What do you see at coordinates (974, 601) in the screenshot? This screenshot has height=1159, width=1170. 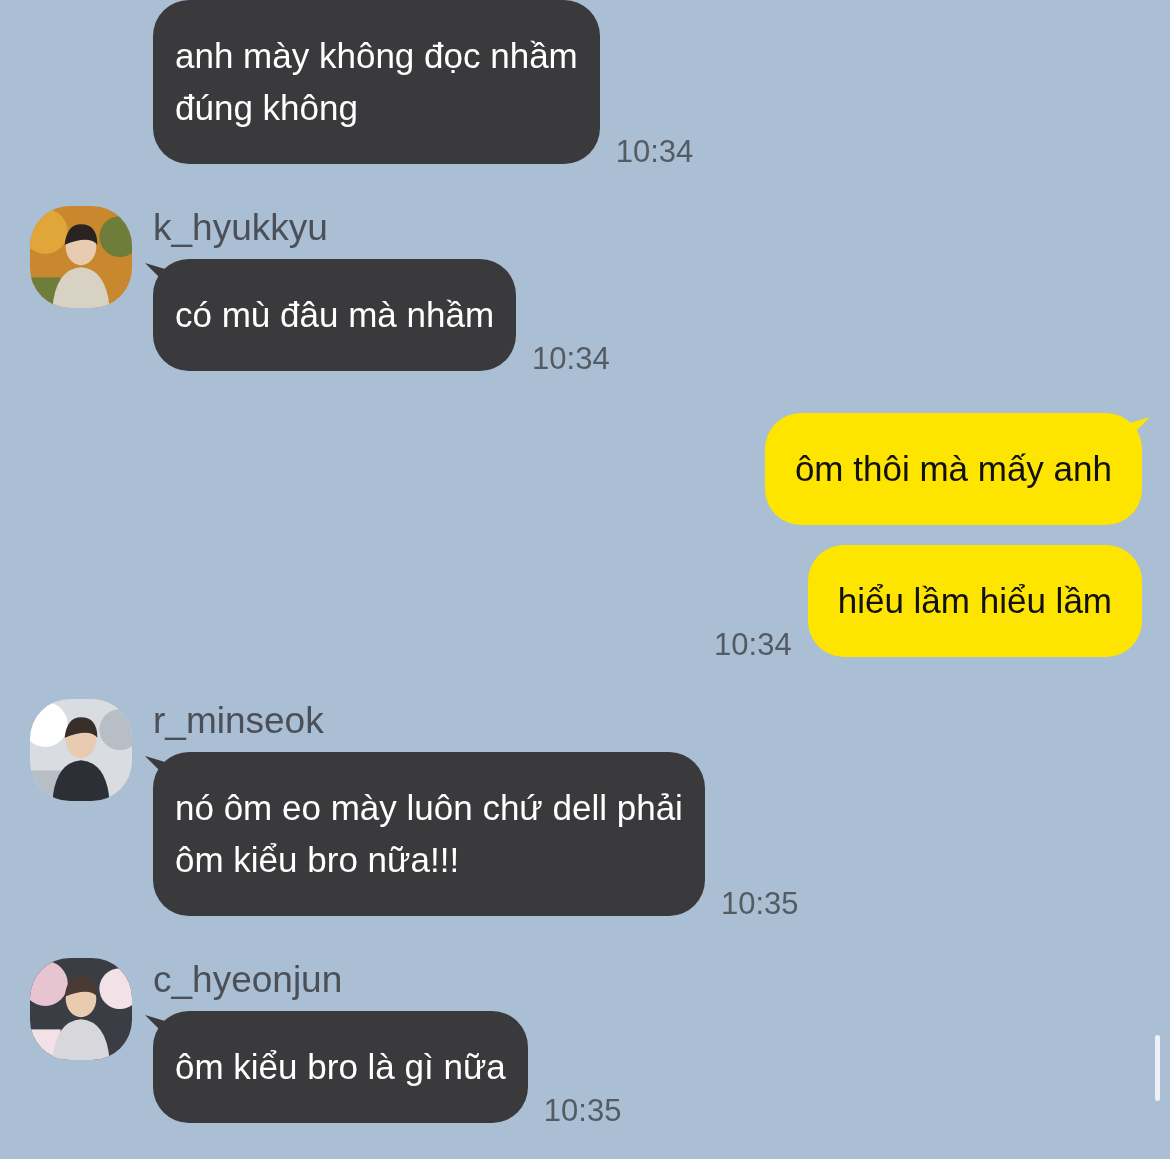 I see `message-bubble: hiểu lầm hiểu lầm` at bounding box center [974, 601].